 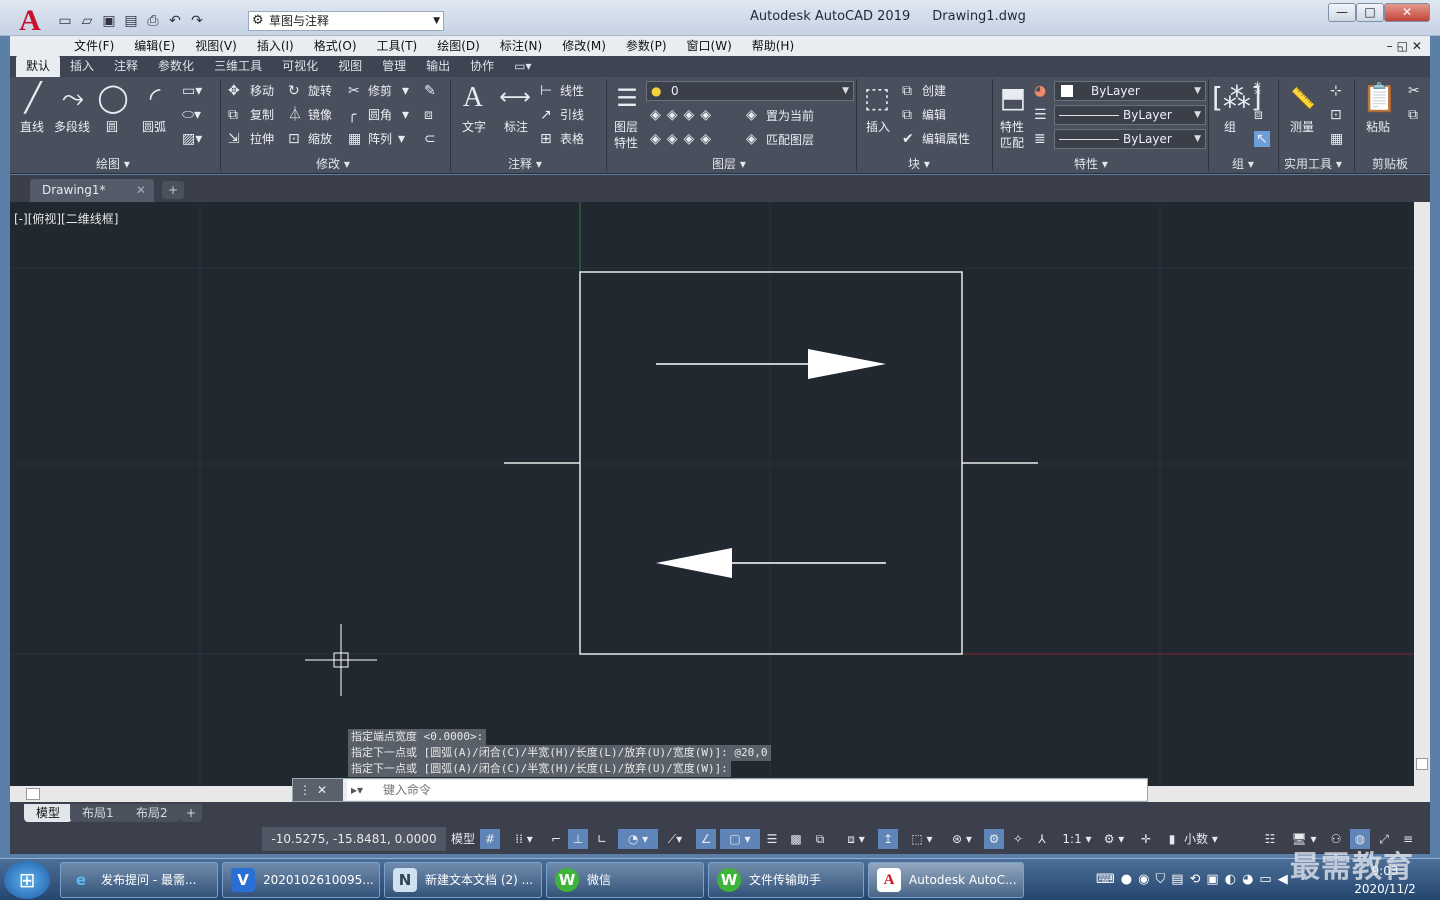 I want to click on lineweight-dropdown: ByLayer ▼, so click(x=1130, y=139).